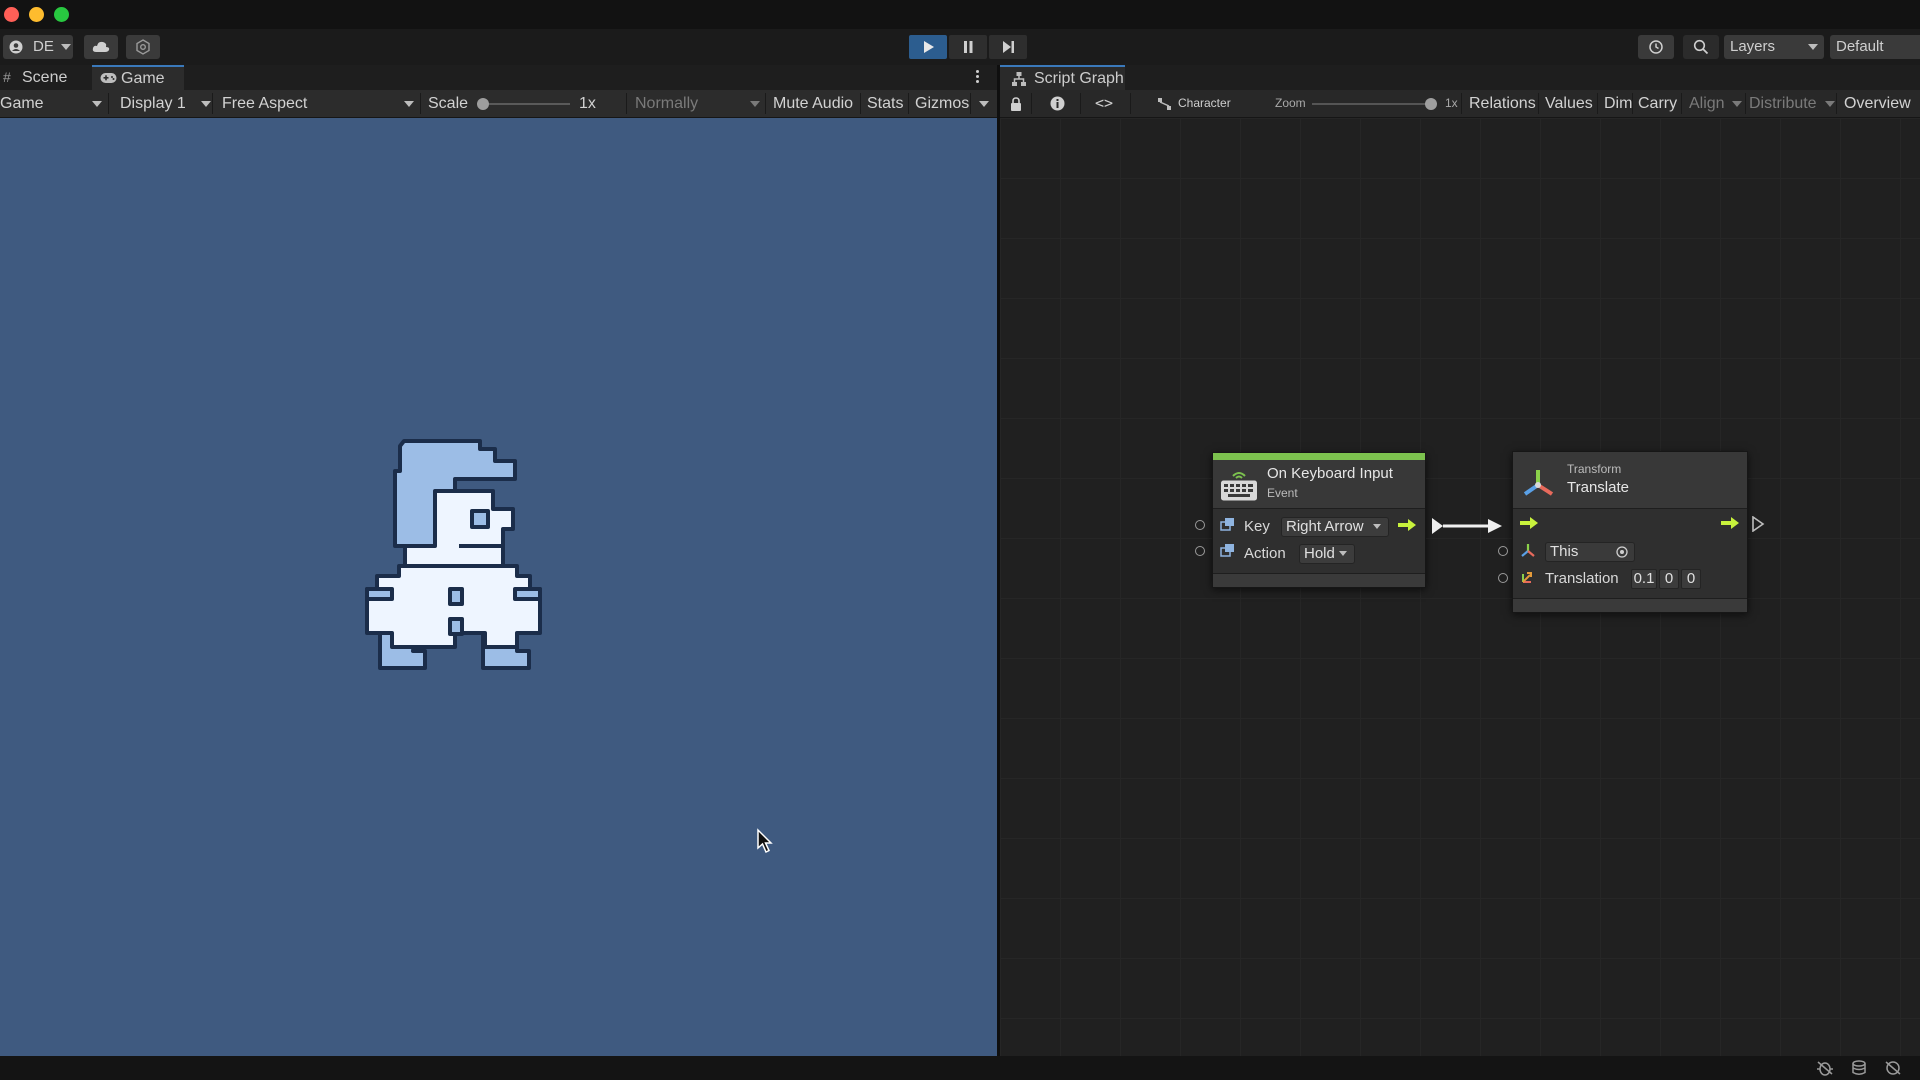 This screenshot has width=1920, height=1080. Describe the element at coordinates (1460, 77) in the screenshot. I see `script-graph-tabbar: Script Graph` at that location.